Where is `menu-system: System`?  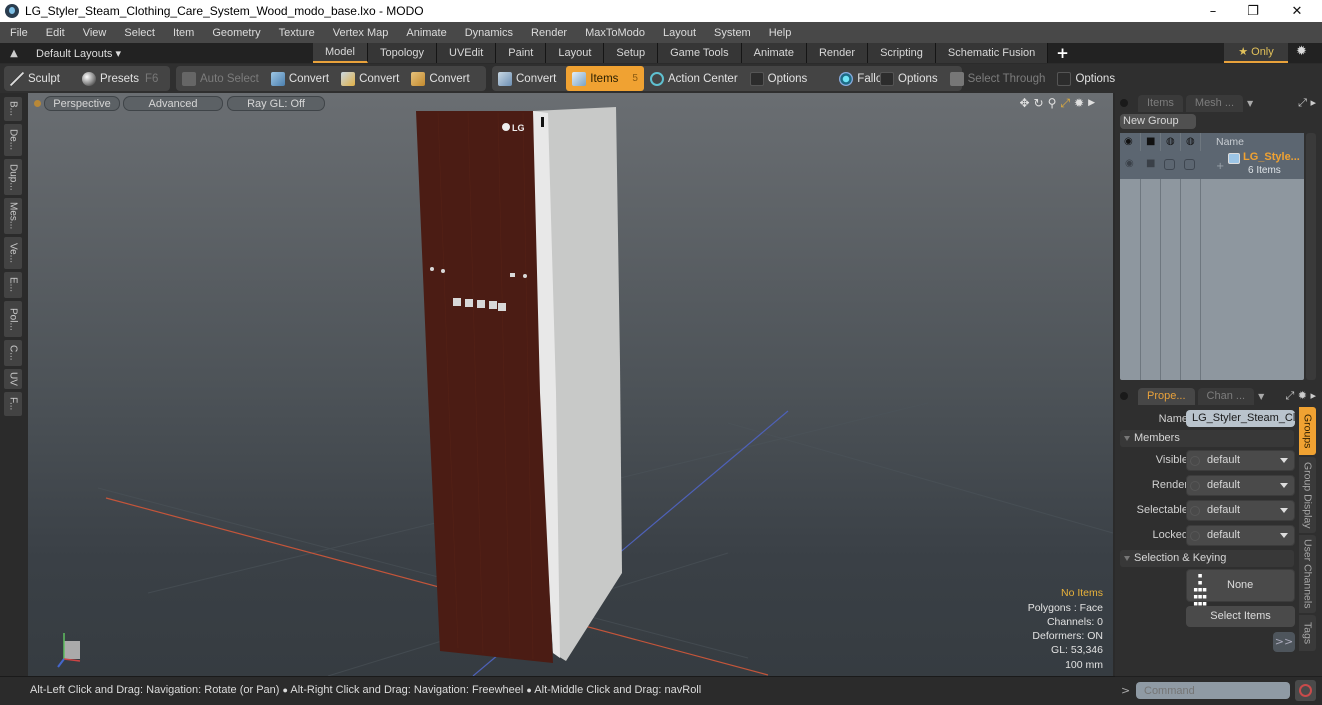
menu-system: System is located at coordinates (731, 33).